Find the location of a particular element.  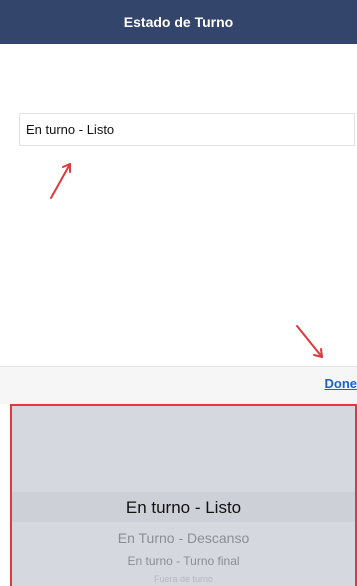

nav-bar: Estado de Turno is located at coordinates (178, 22).